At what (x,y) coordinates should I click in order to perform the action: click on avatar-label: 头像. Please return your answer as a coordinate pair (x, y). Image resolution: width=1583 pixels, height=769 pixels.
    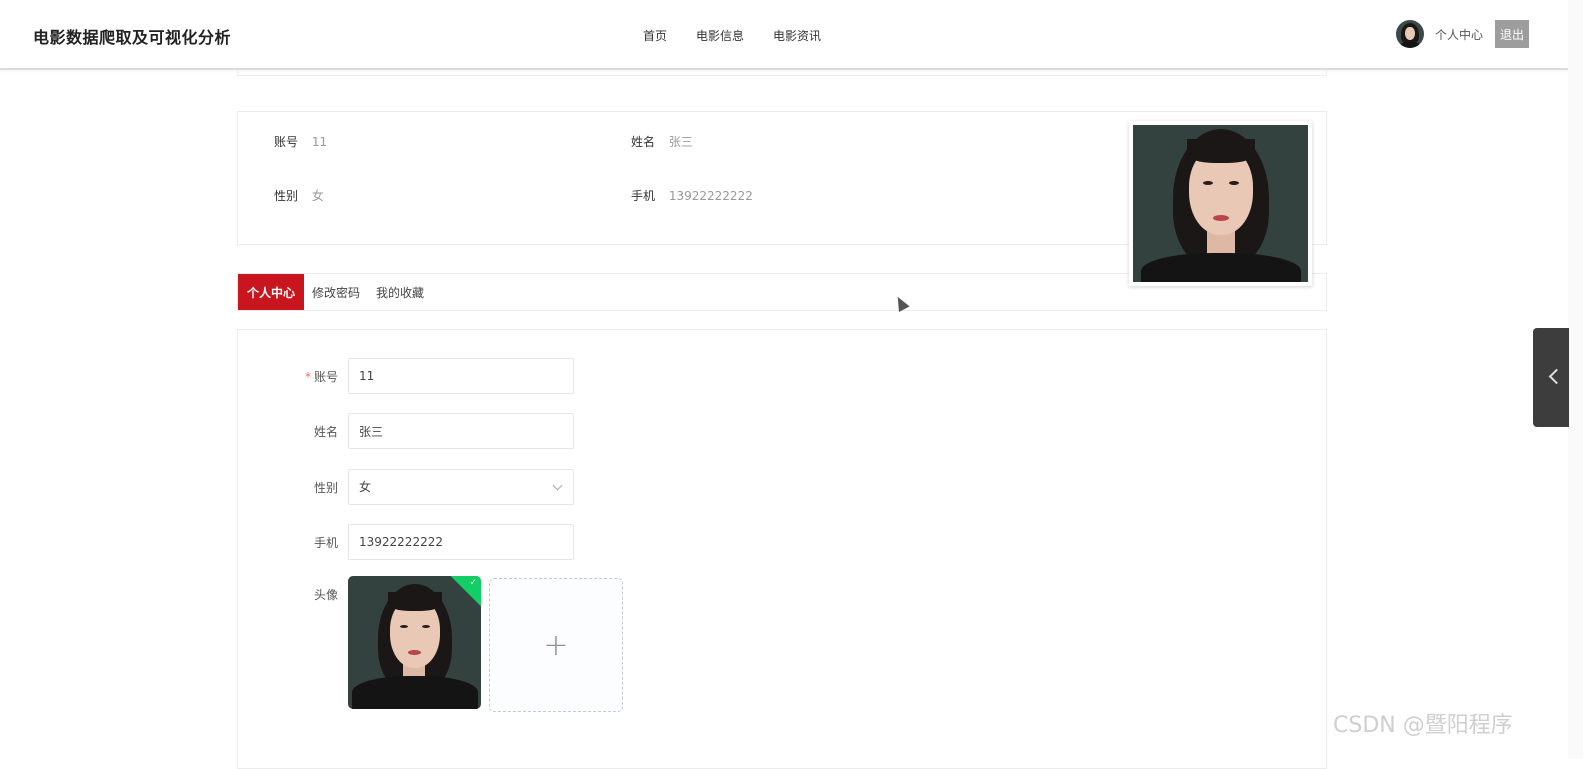
    Looking at the image, I should click on (325, 595).